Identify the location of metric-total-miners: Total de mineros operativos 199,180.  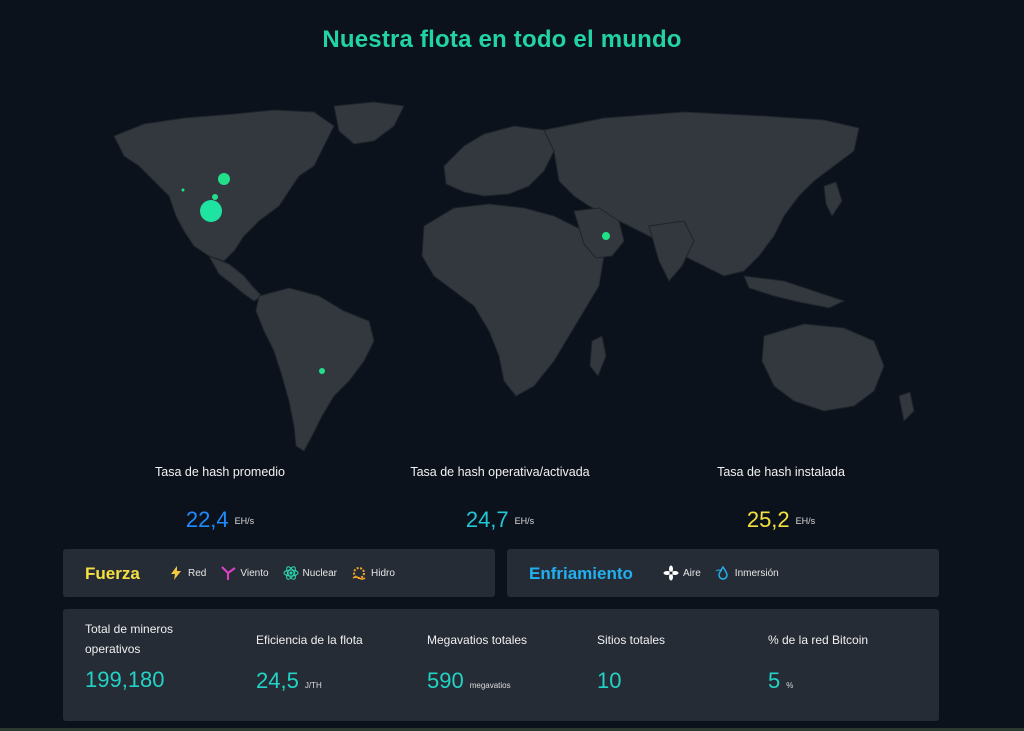
(145, 656).